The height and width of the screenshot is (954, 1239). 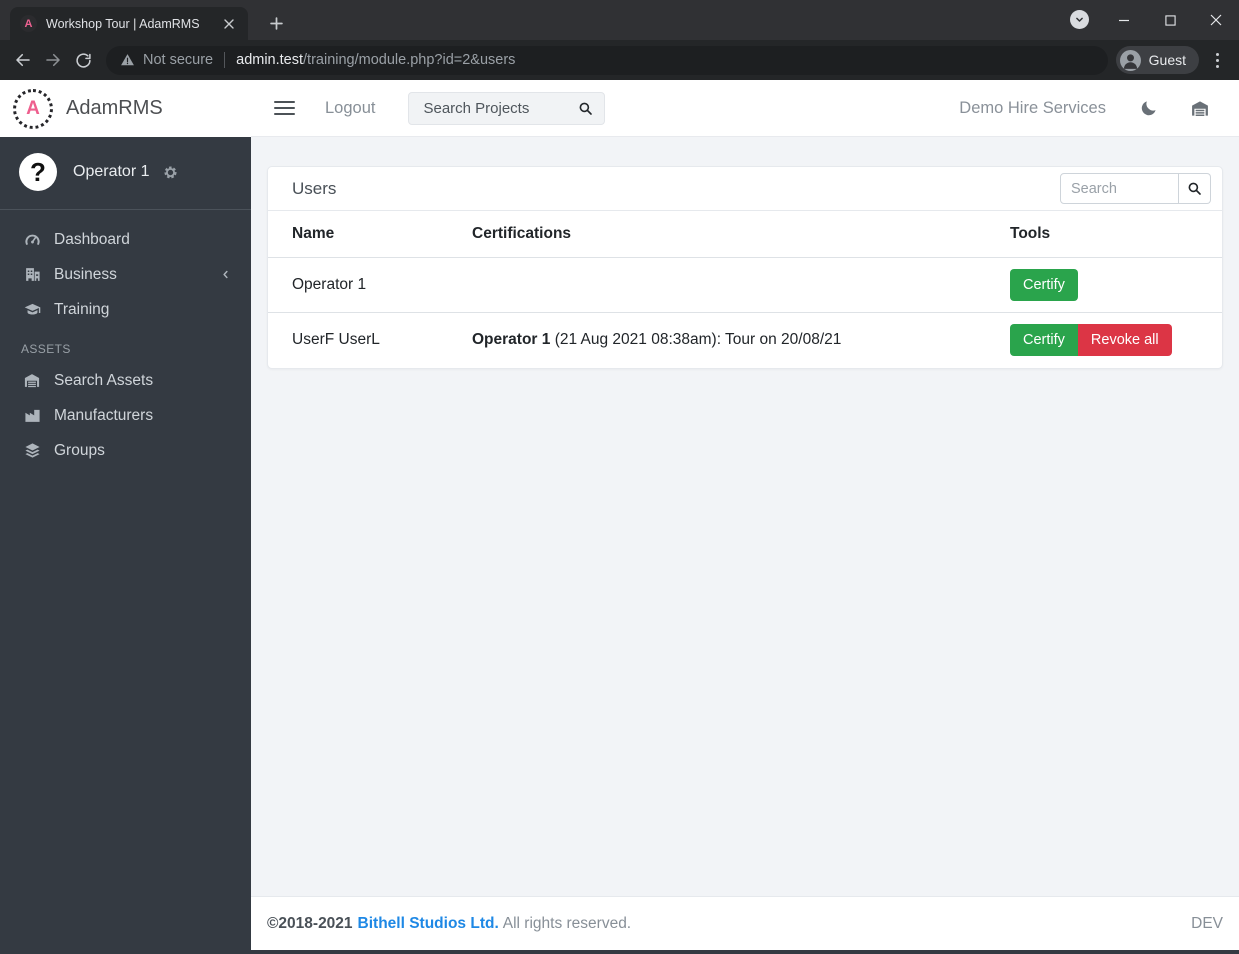 I want to click on user-settings-gear-icon, so click(x=170, y=172).